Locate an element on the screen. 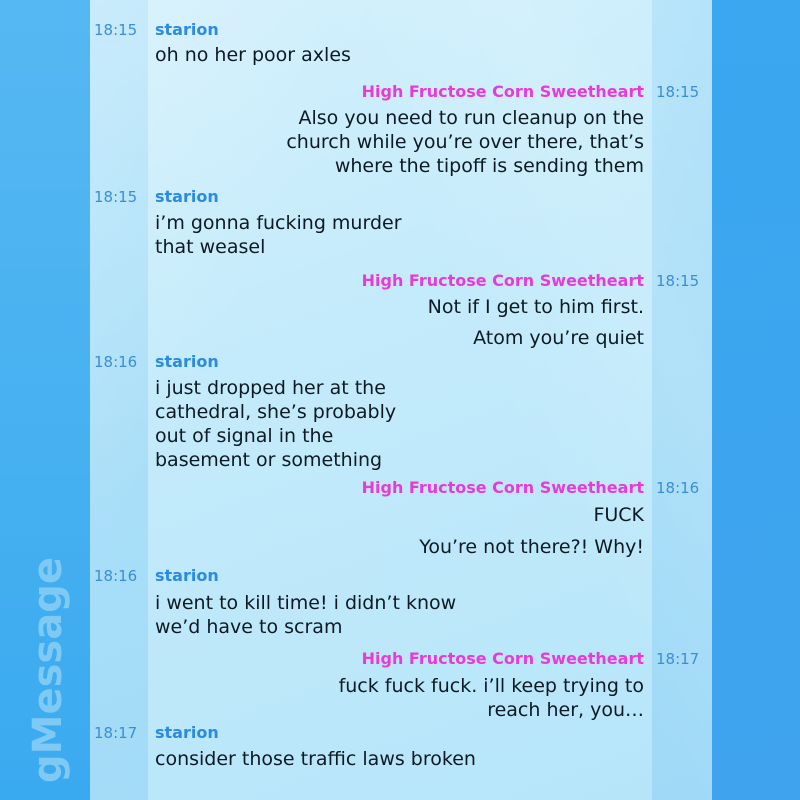  message-line: Also you need to run cleanup on the is located at coordinates (471, 118).